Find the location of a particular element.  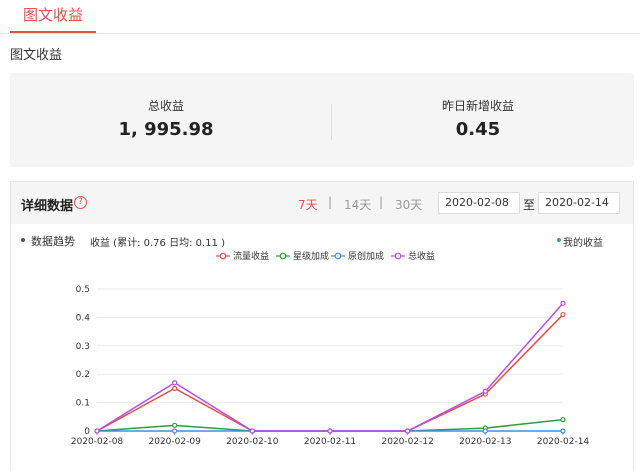

legend-label: 原创加成 is located at coordinates (366, 256).